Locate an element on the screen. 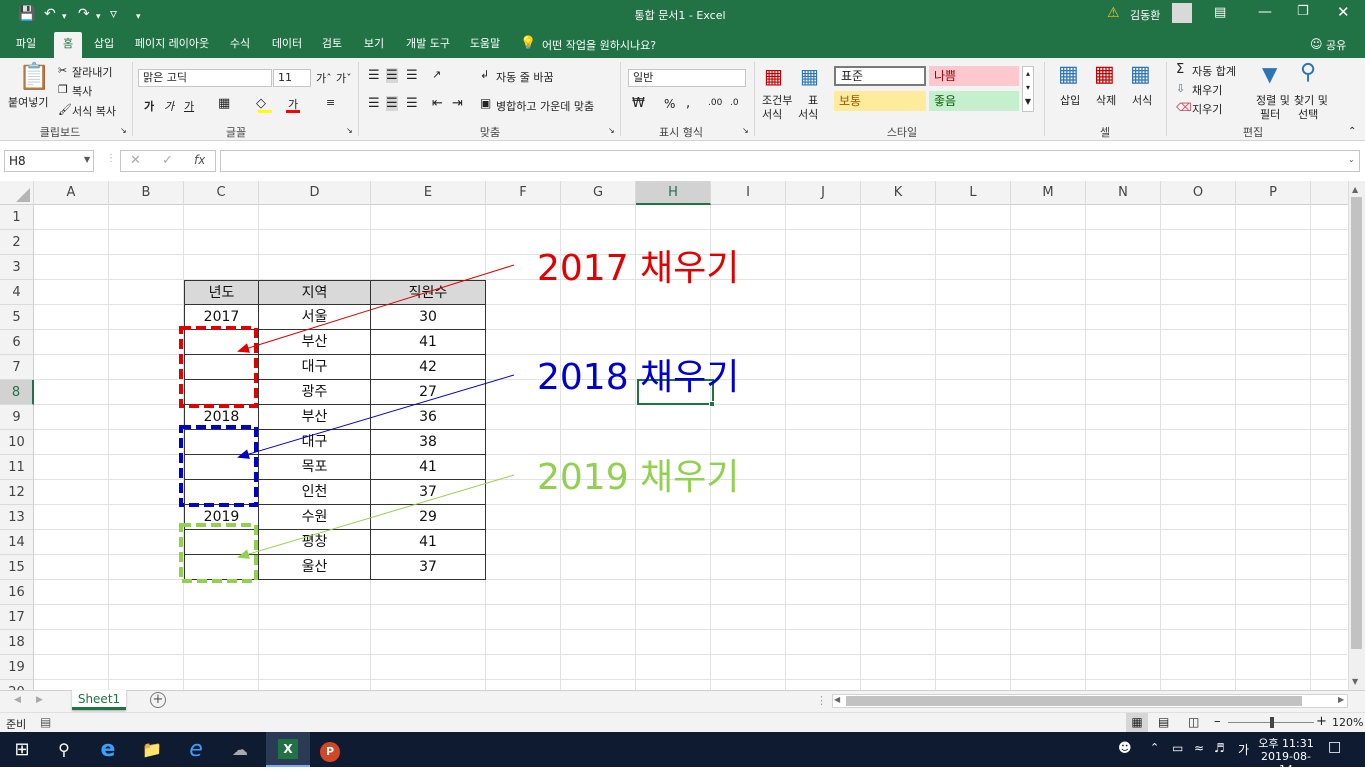  delete-cells-button: 삭제 is located at coordinates (1106, 100).